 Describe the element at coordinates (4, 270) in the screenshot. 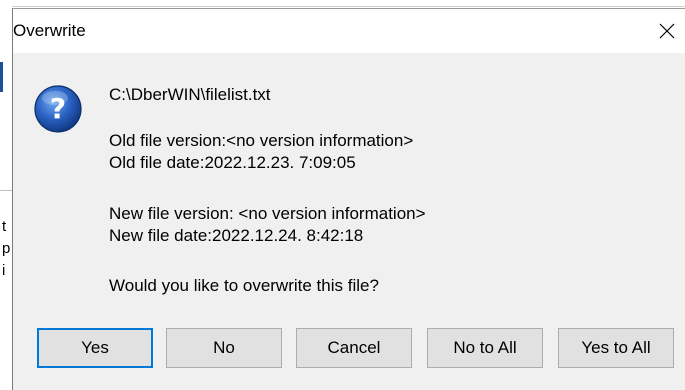

I see `background-text-fragment: i` at that location.